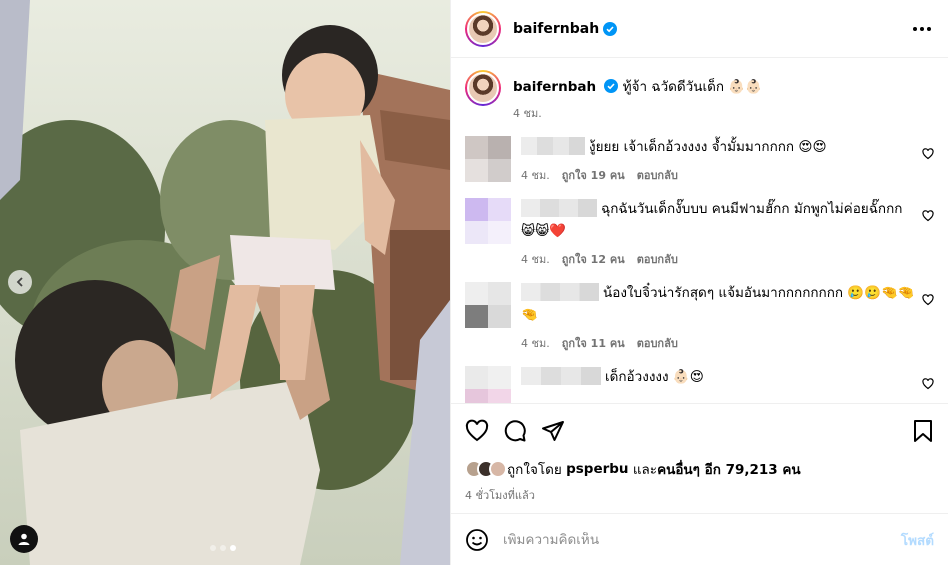  I want to click on chevron-left-icon, so click(19, 282).